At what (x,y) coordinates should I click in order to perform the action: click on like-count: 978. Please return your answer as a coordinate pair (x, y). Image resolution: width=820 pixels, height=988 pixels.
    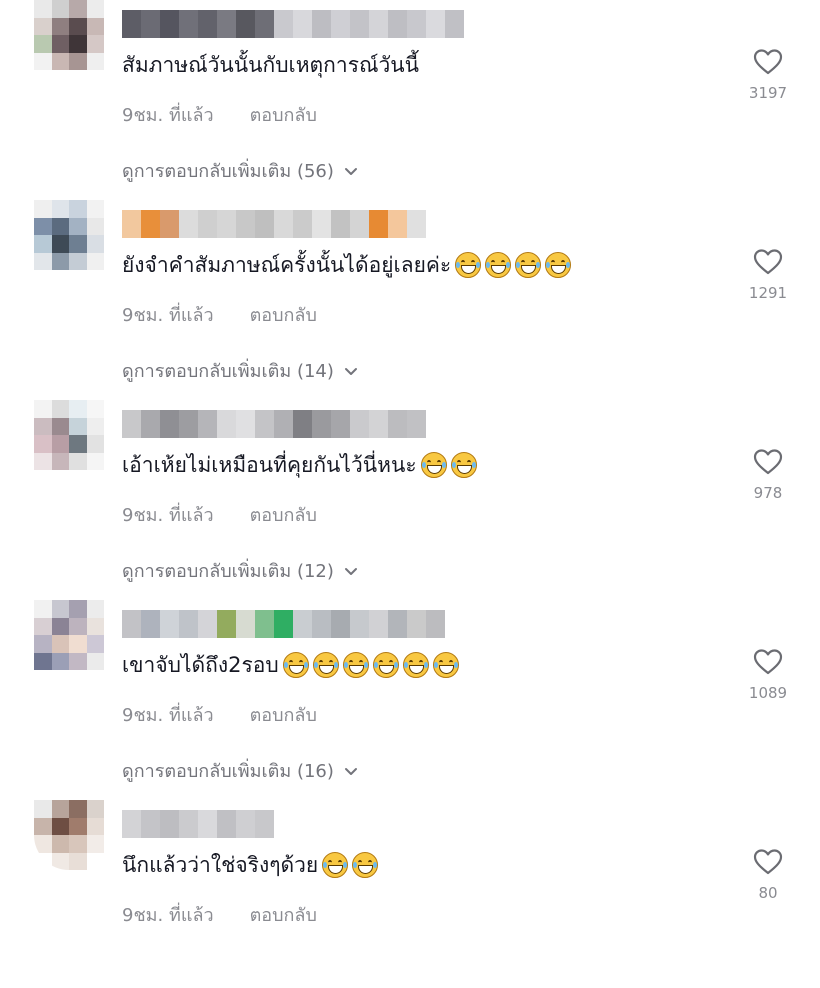
    Looking at the image, I should click on (768, 493).